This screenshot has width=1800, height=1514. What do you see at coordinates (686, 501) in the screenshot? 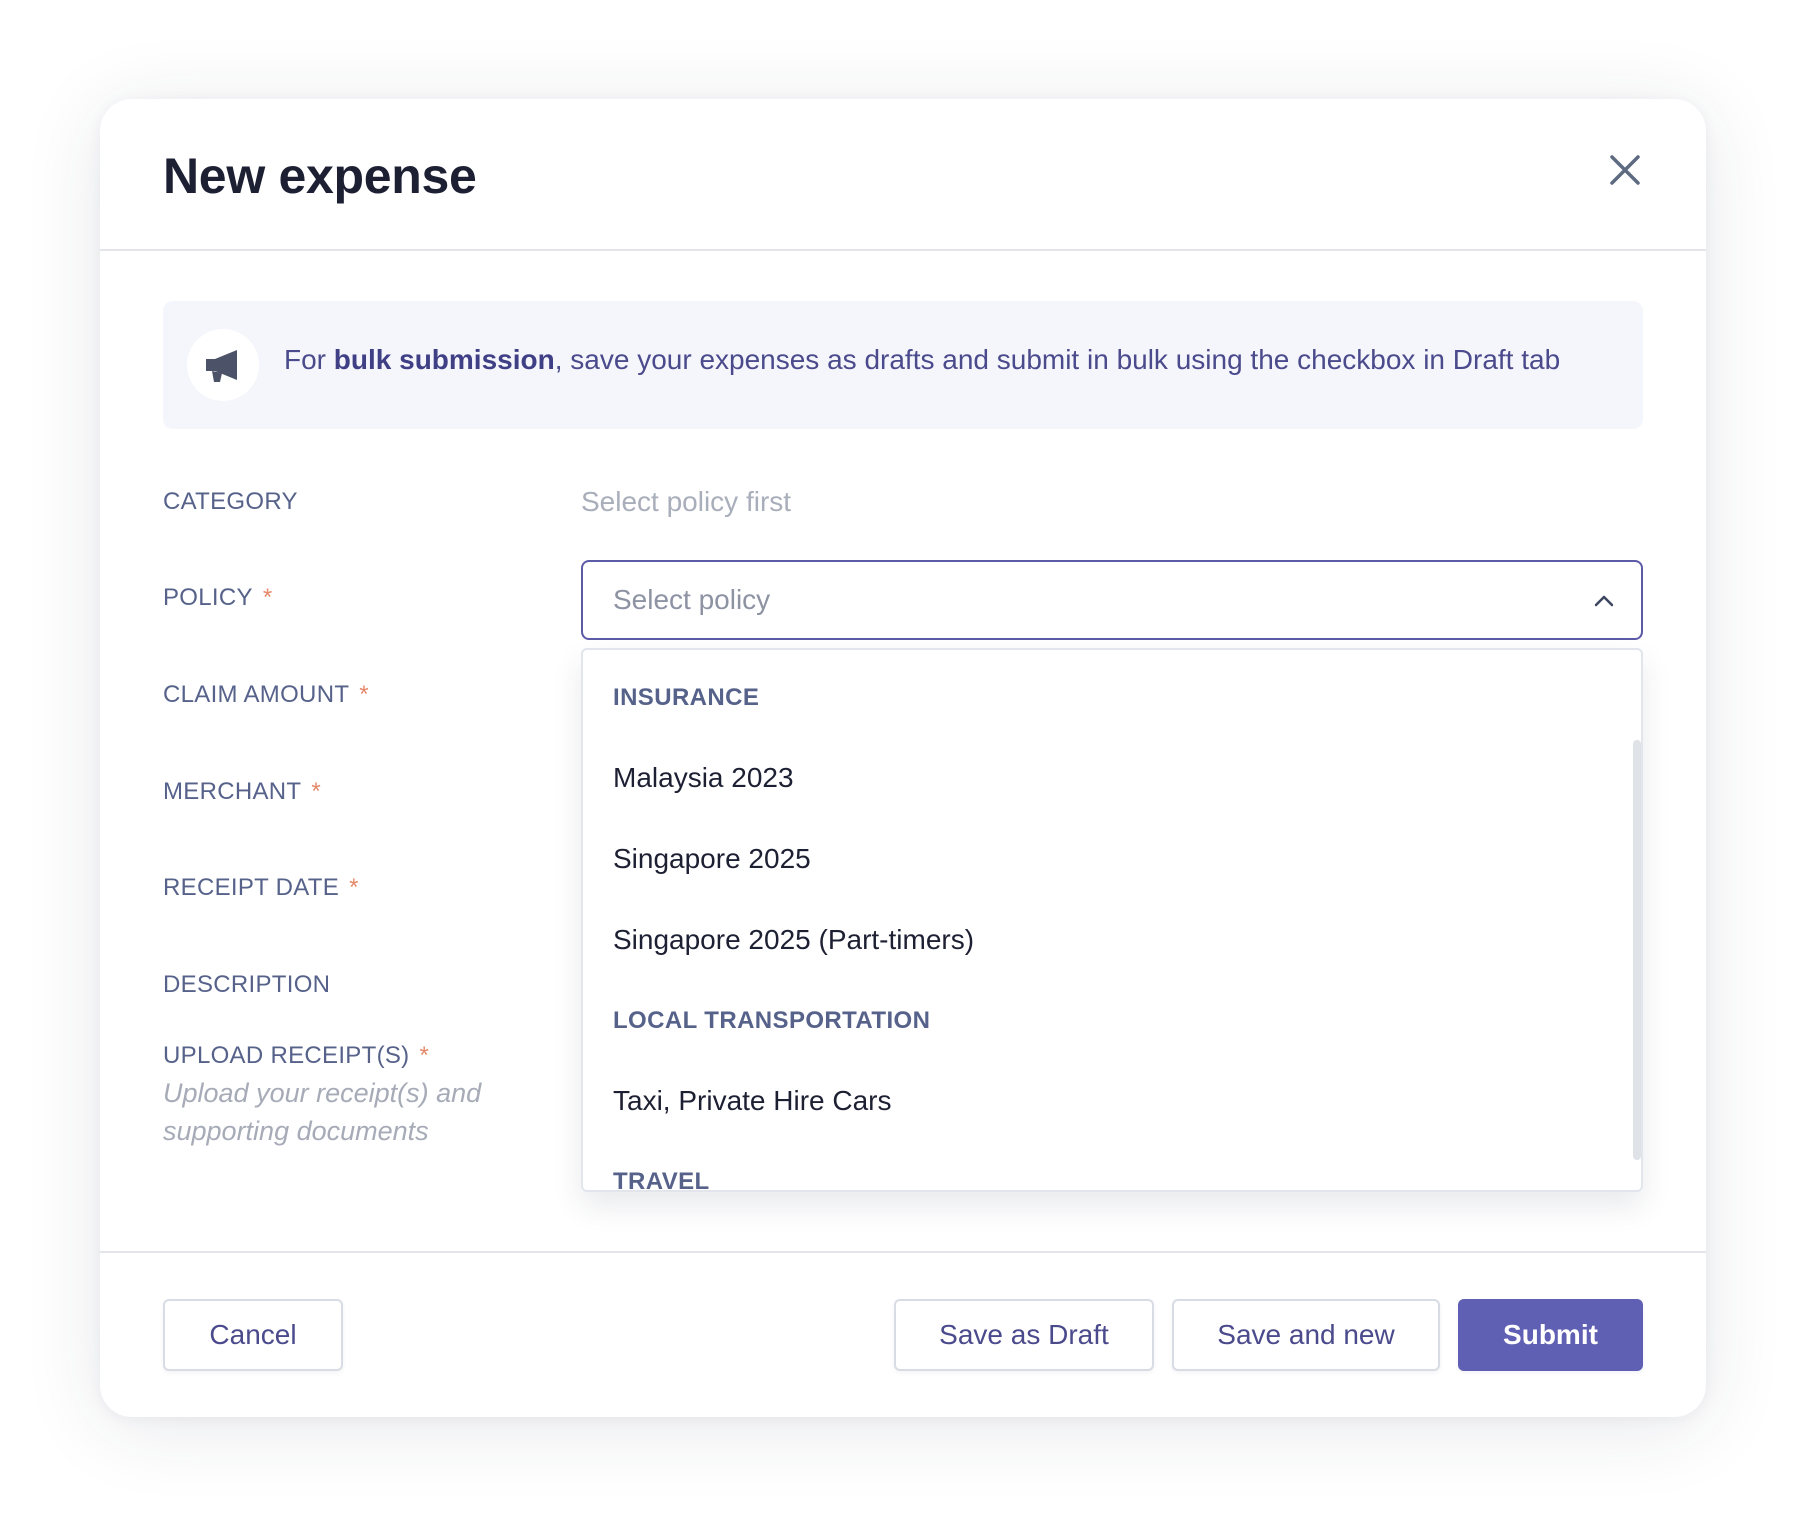
I see `category-value: Select policy first` at bounding box center [686, 501].